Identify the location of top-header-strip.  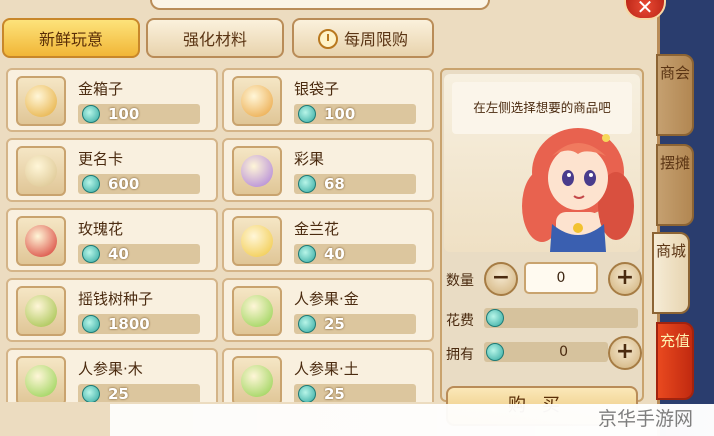
(320, 5).